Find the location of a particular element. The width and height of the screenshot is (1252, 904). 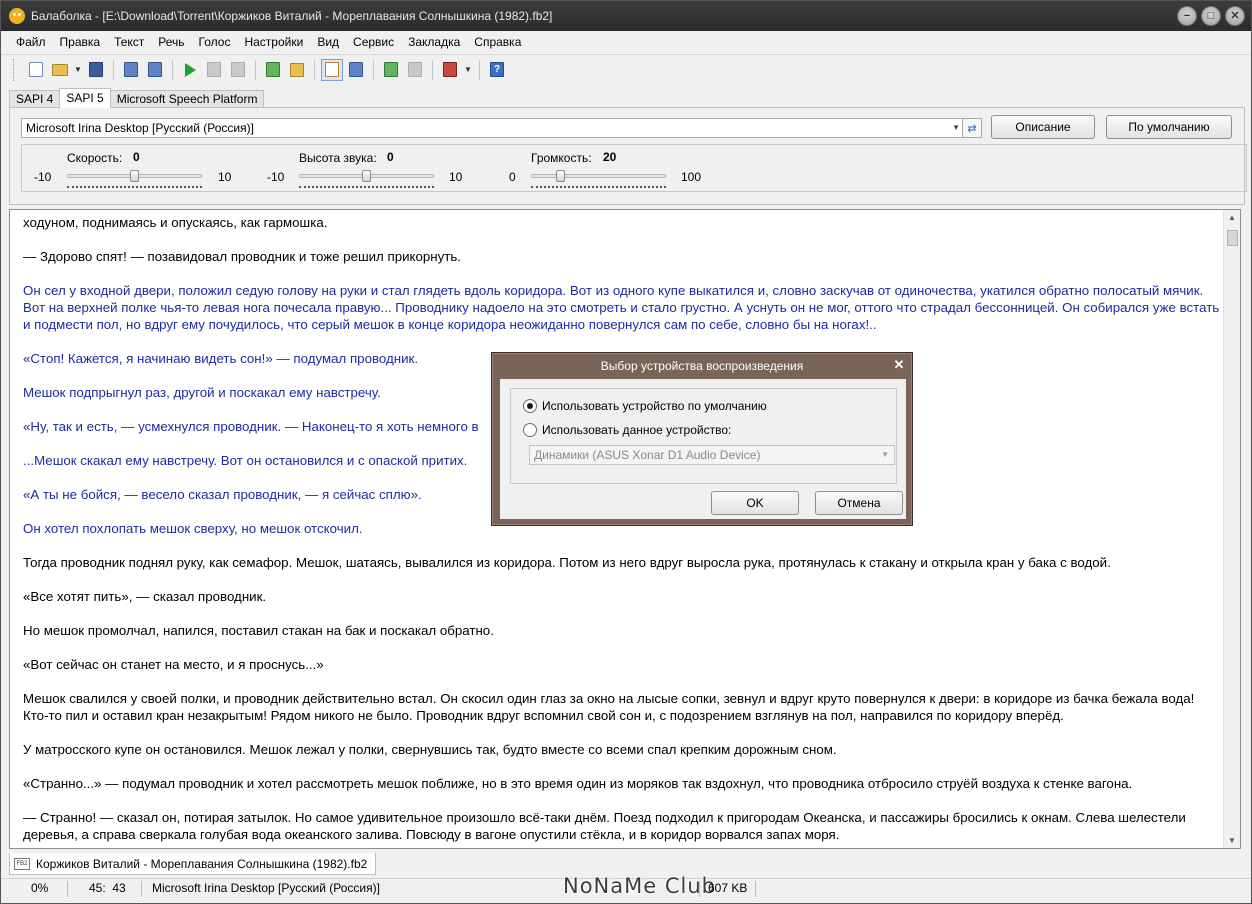

stop-icon is located at coordinates (238, 69).